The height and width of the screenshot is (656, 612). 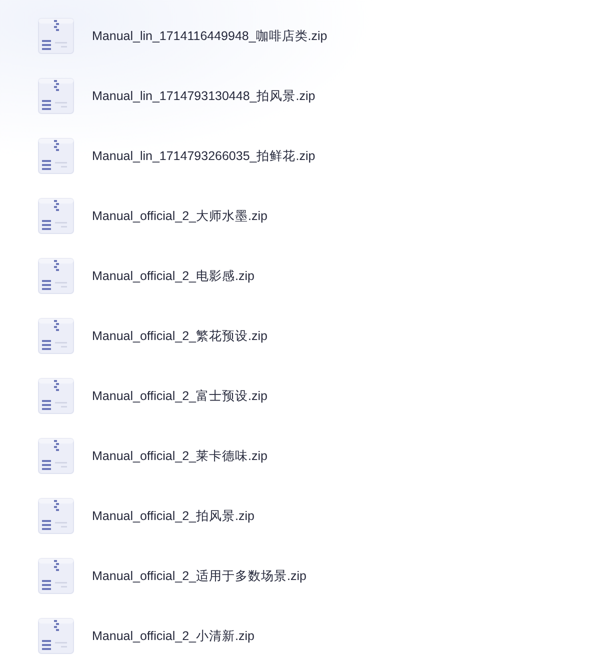 I want to click on file-name: Manual_official_2_富士预设.zip, so click(x=180, y=396).